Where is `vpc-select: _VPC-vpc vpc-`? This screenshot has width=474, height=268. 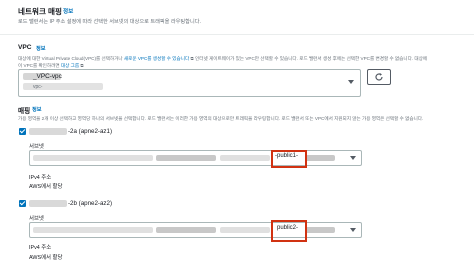 vpc-select: _VPC-vpc vpc- is located at coordinates (189, 83).